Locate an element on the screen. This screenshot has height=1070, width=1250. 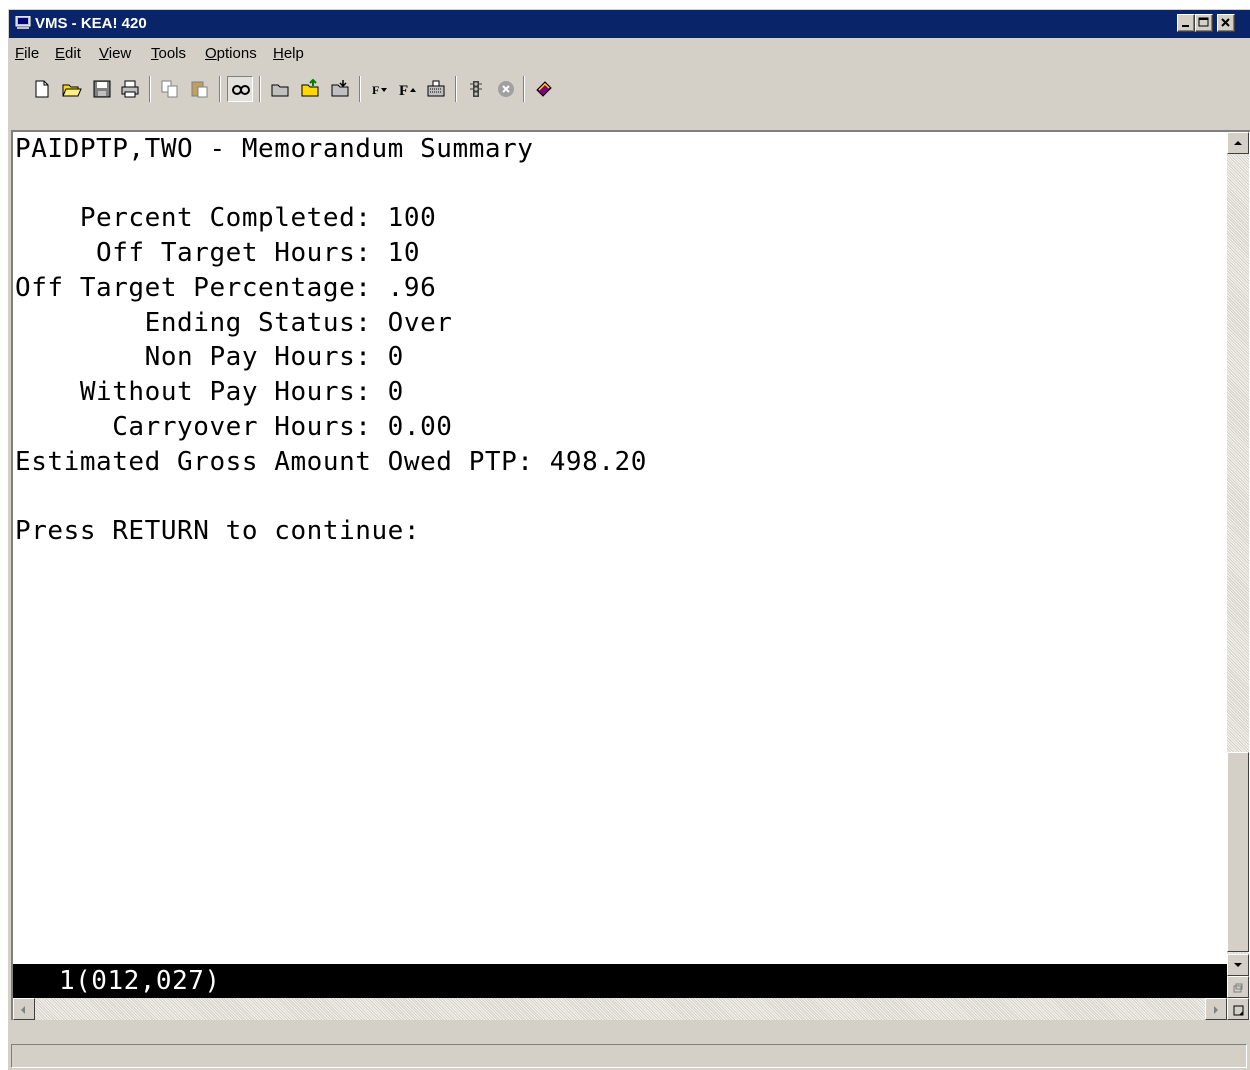
window-title: VMS - KEA! 420 is located at coordinates (91, 23).